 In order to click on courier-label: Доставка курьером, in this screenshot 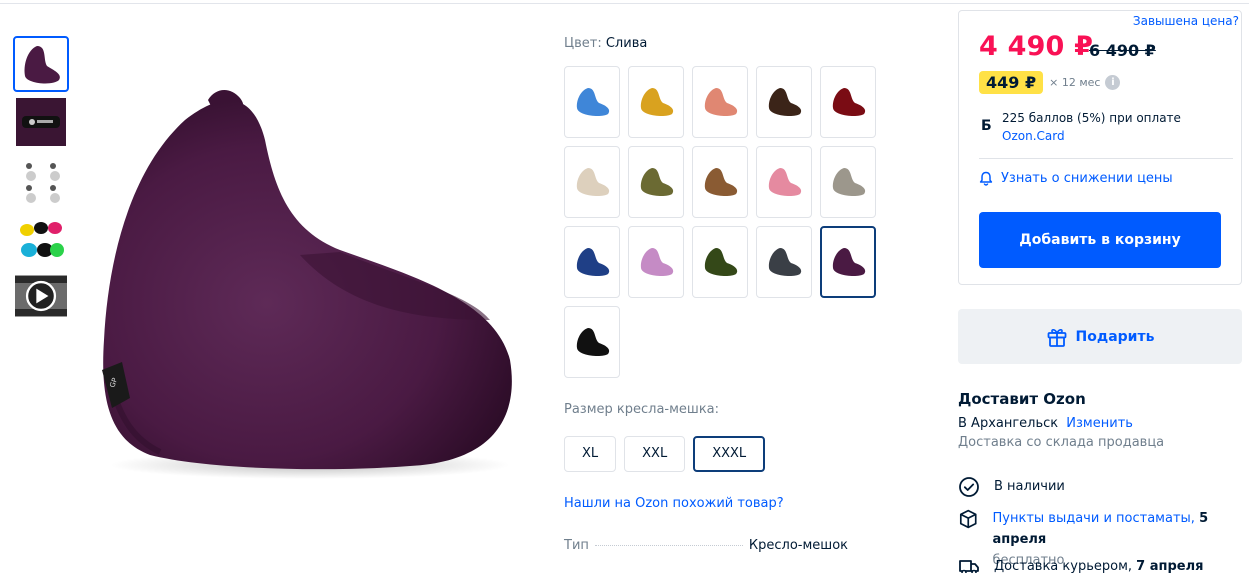, I will do `click(1063, 566)`.